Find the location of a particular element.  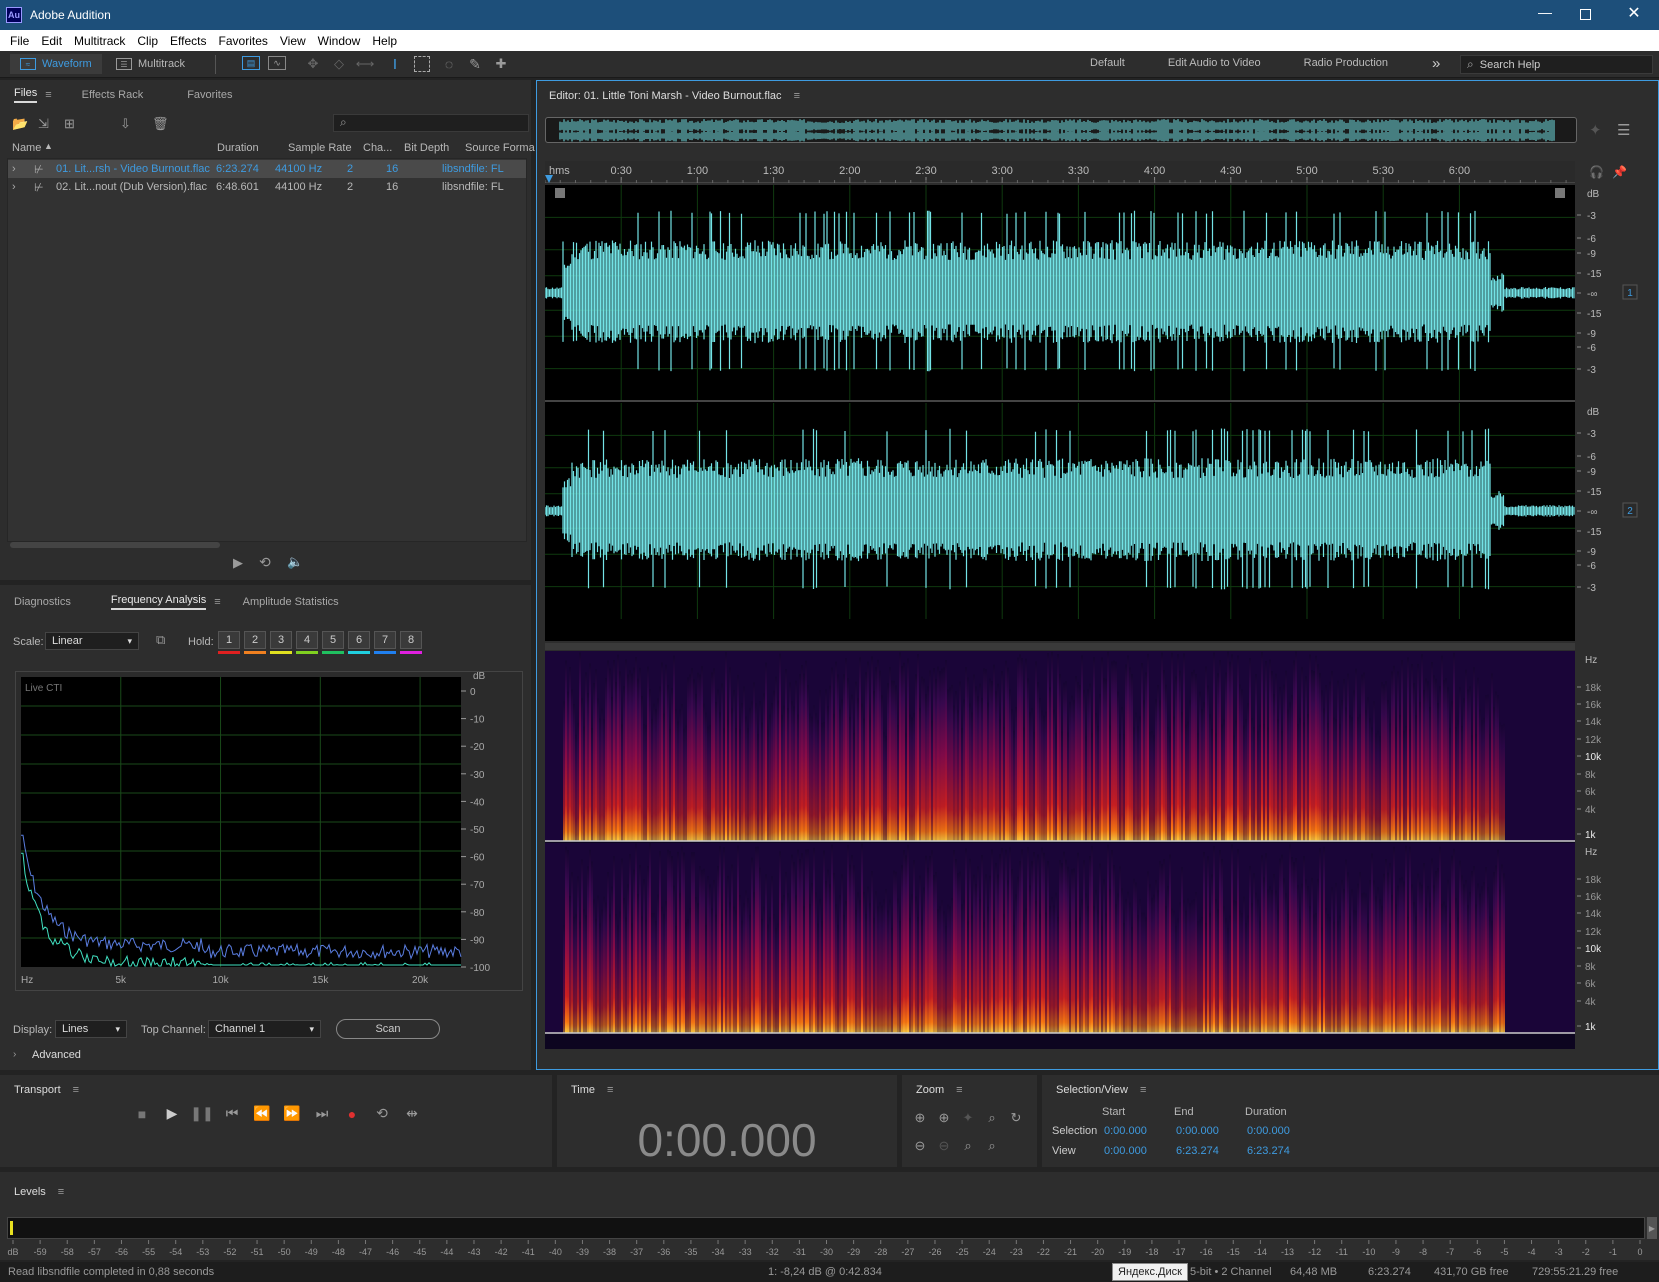

loop-playback-icon: ⟲ is located at coordinates (382, 1113).